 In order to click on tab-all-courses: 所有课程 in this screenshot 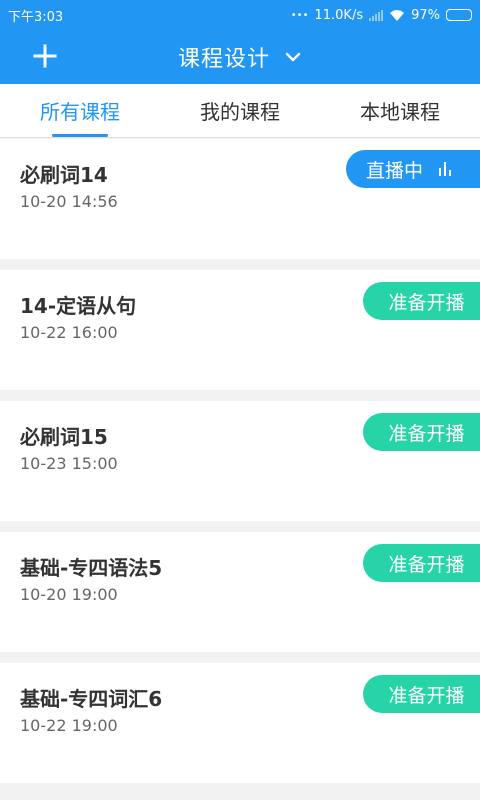, I will do `click(80, 110)`.